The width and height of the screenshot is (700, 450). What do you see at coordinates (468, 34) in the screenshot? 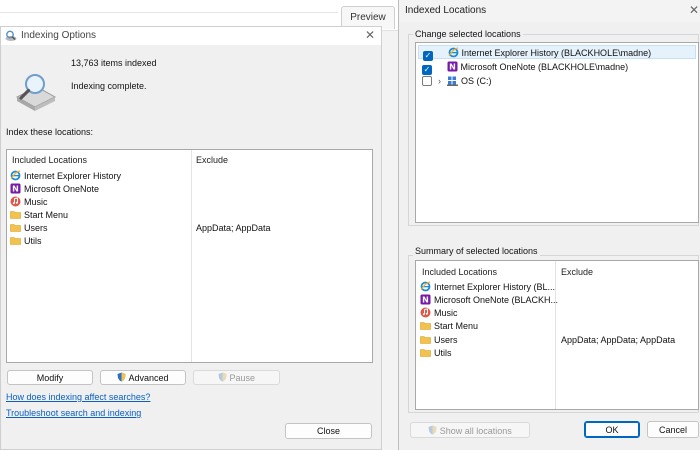
I see `change-locations-label: Change selected locations` at bounding box center [468, 34].